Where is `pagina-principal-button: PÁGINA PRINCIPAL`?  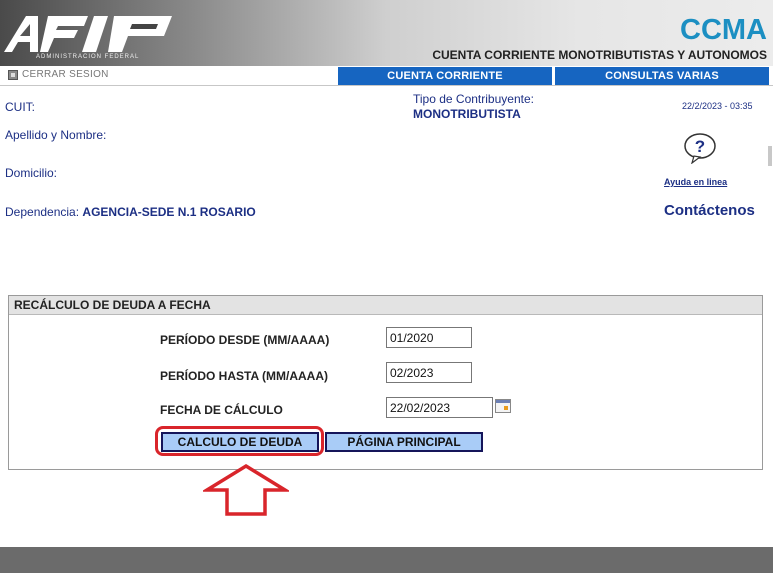
pagina-principal-button: PÁGINA PRINCIPAL is located at coordinates (404, 442).